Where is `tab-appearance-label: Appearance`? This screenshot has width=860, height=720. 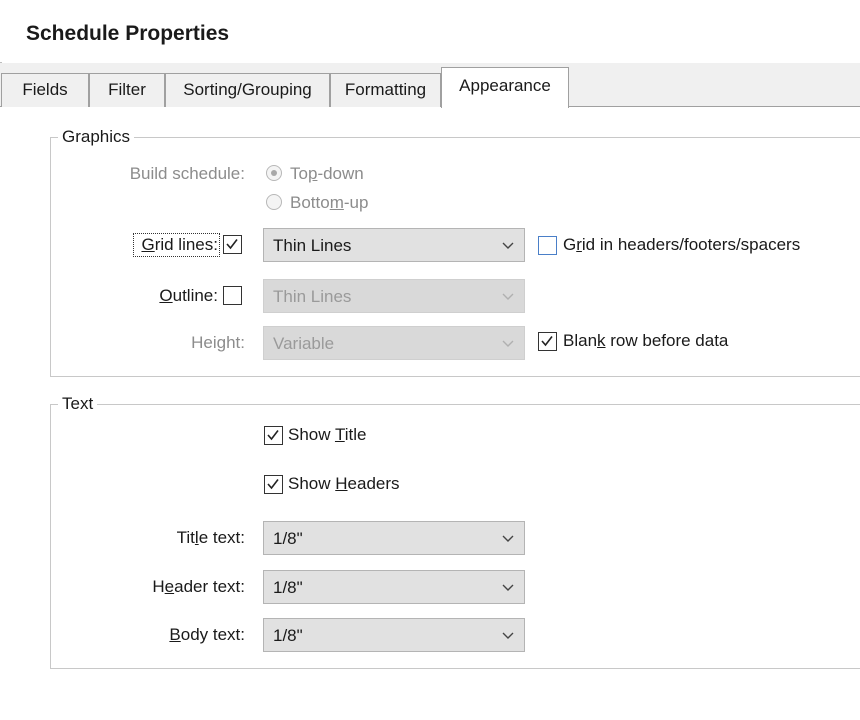 tab-appearance-label: Appearance is located at coordinates (505, 85).